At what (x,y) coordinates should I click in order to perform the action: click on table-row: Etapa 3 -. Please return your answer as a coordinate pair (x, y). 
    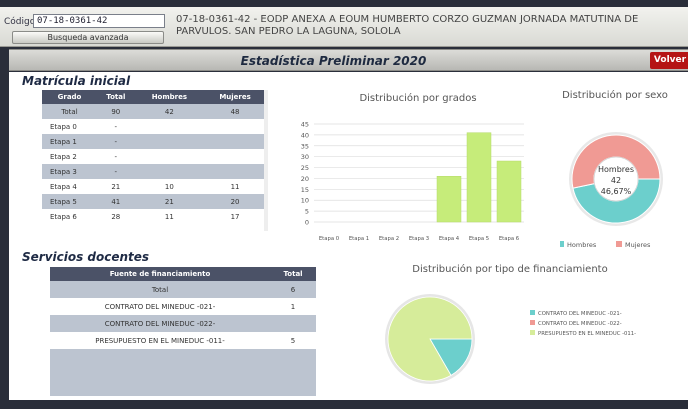
    Looking at the image, I should click on (154, 171).